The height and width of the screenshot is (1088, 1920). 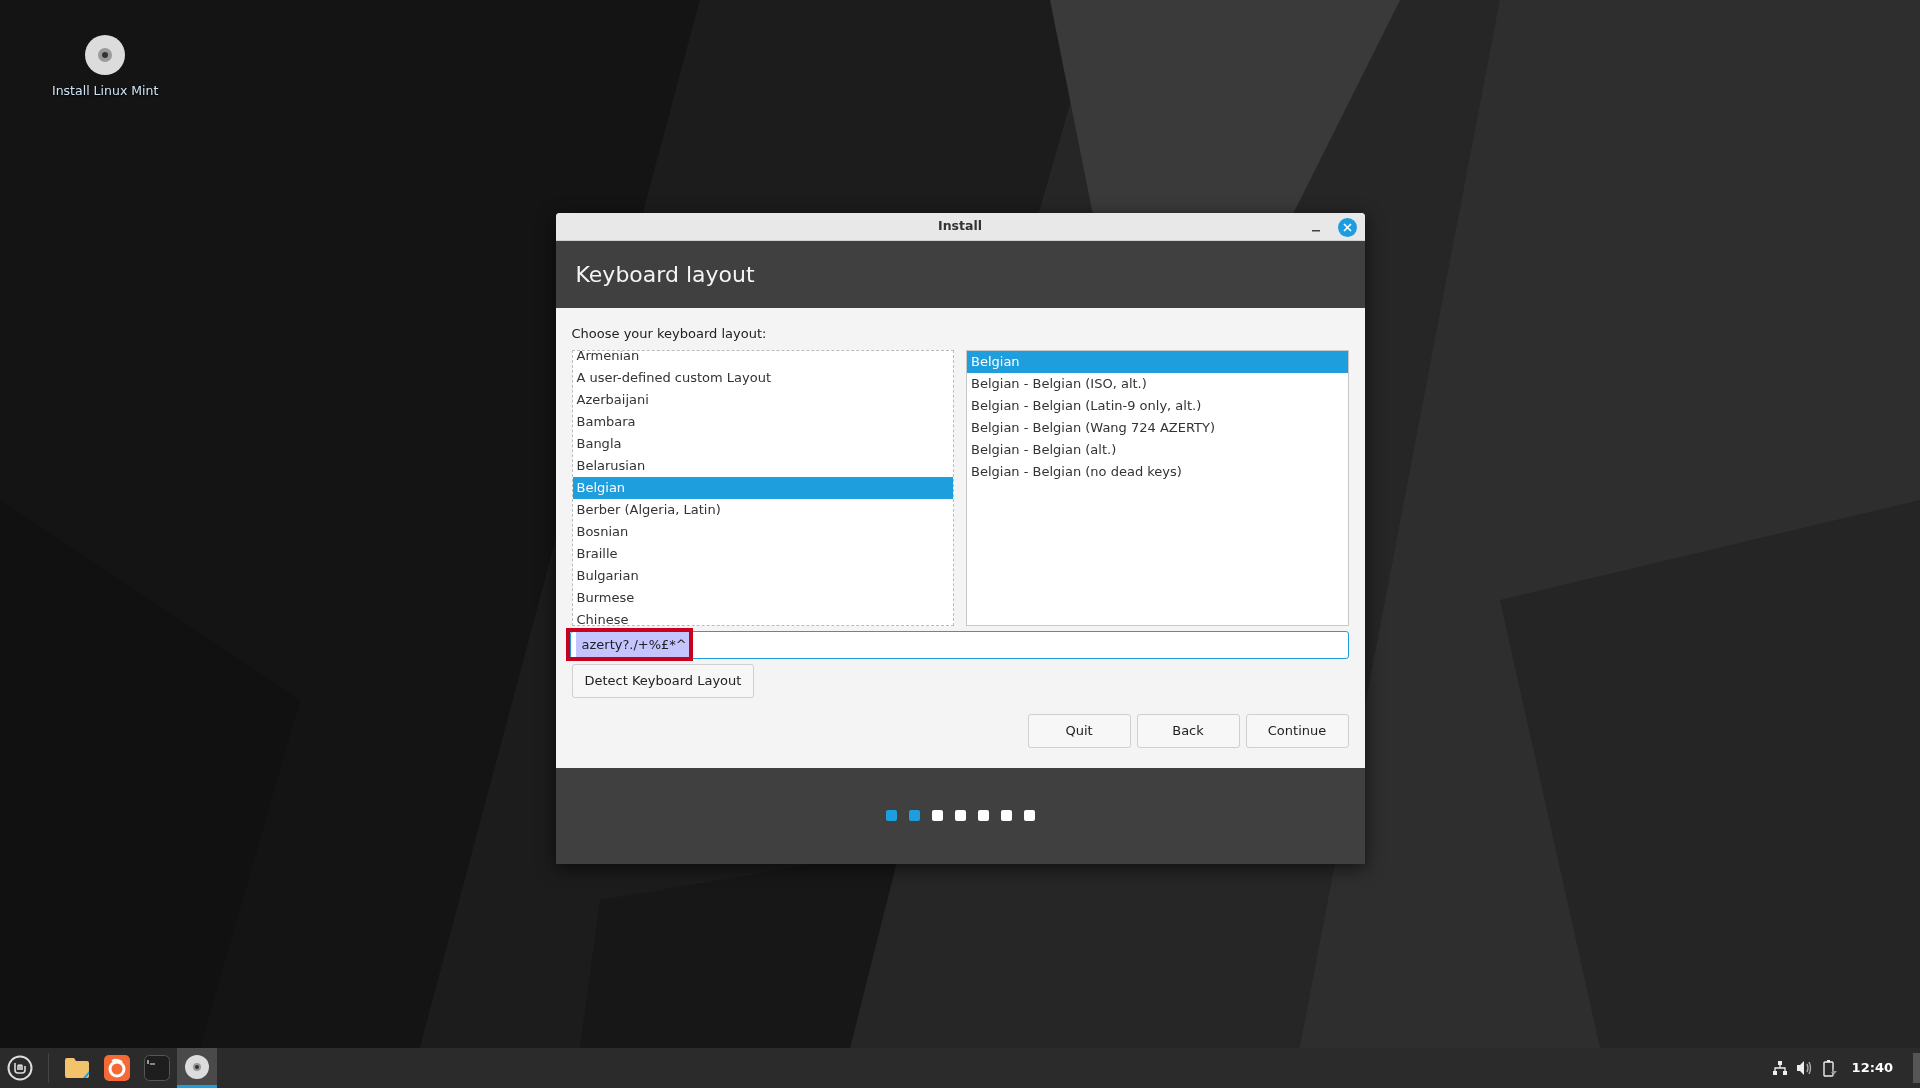 What do you see at coordinates (665, 275) in the screenshot?
I see `page-heading: Keyboard layout` at bounding box center [665, 275].